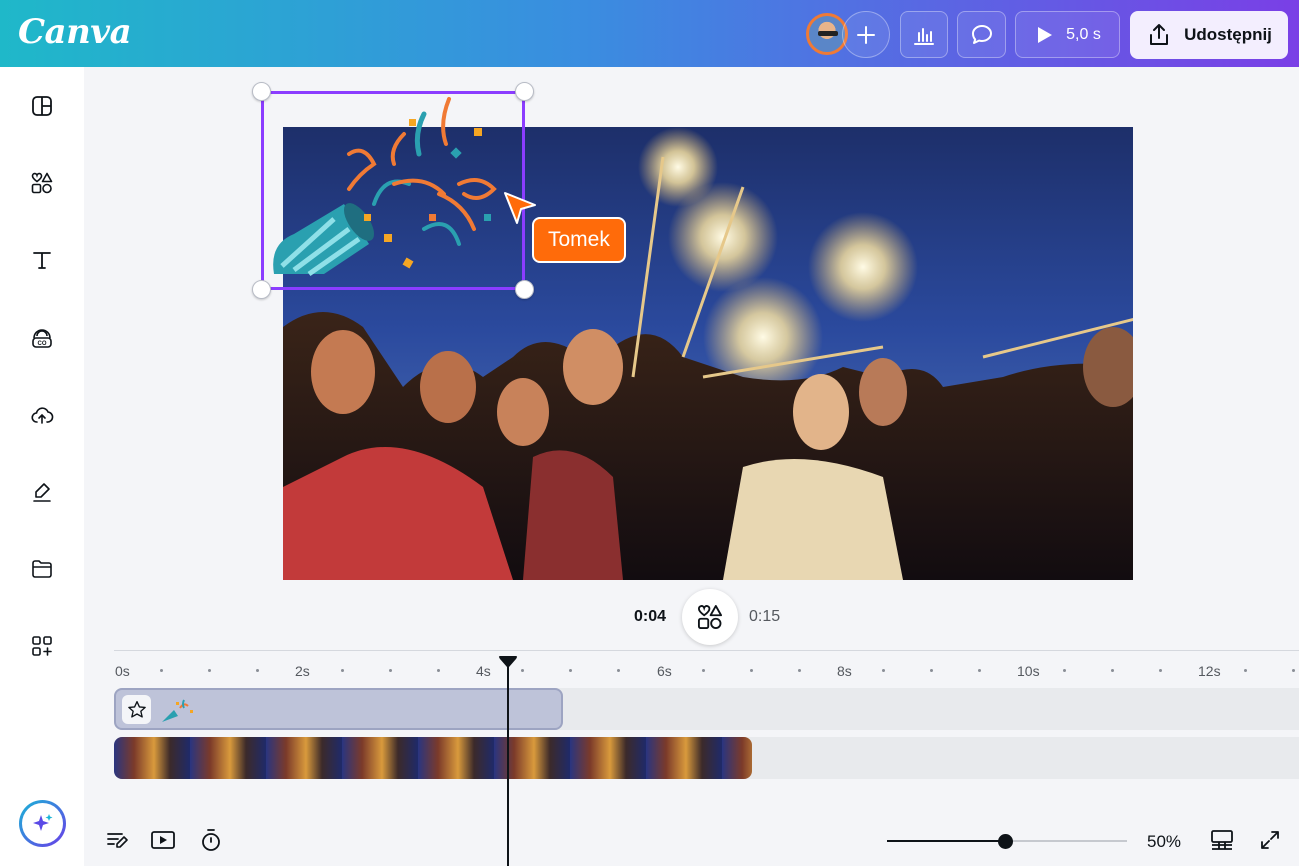  Describe the element at coordinates (1159, 34) in the screenshot. I see `share-upload-icon` at that location.